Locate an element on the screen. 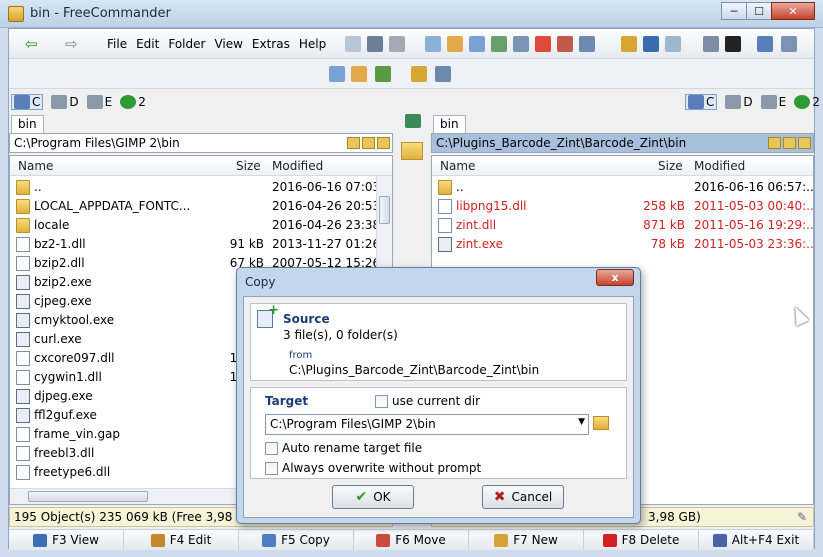 The height and width of the screenshot is (557, 823). right-path-bar: C:\Plugins_Barcode_Zint\Barcode_Zint\bin is located at coordinates (622, 143).